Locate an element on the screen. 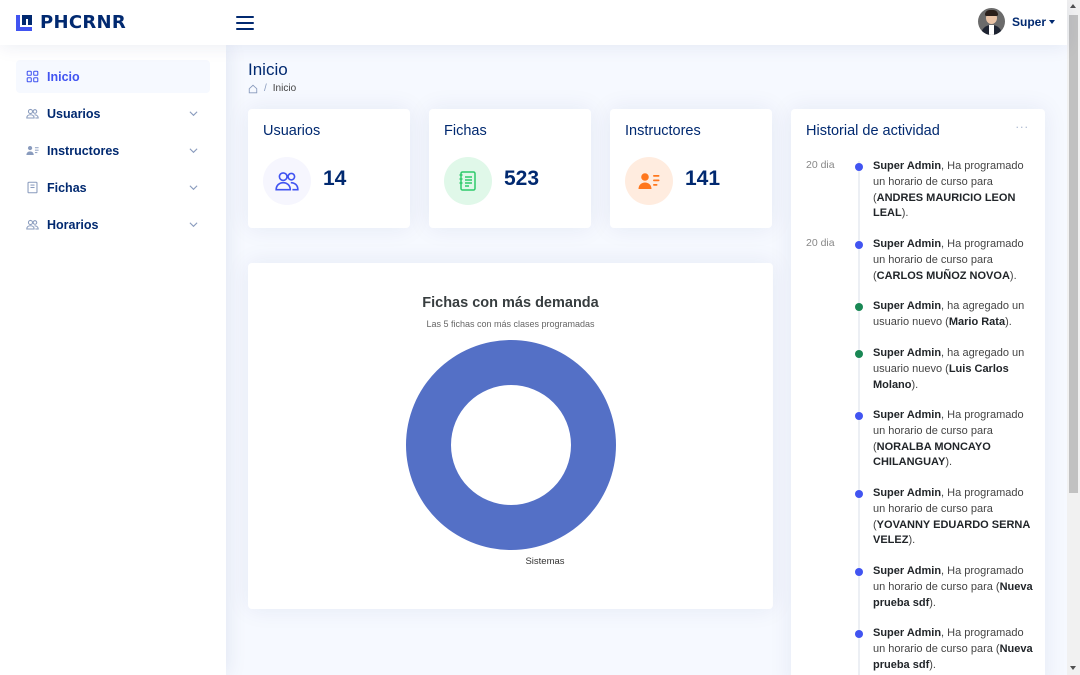 The image size is (1080, 675). more-options-icon: ··· is located at coordinates (1023, 127).